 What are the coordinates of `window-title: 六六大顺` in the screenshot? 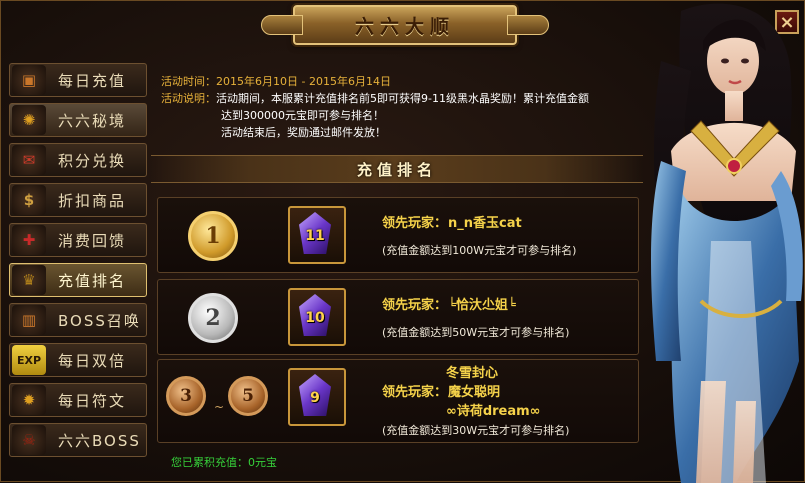 It's located at (404, 26).